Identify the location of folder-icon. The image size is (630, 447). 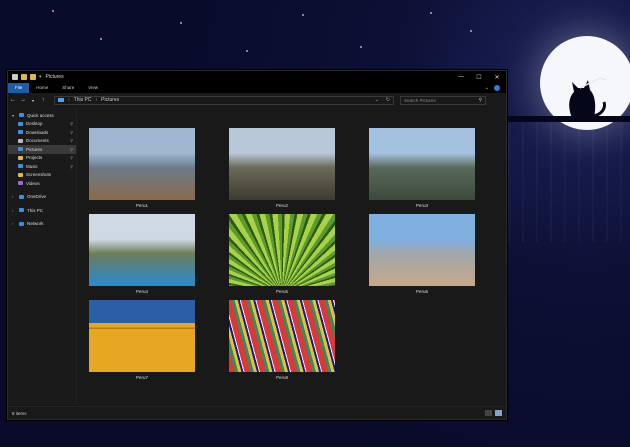
(20, 157).